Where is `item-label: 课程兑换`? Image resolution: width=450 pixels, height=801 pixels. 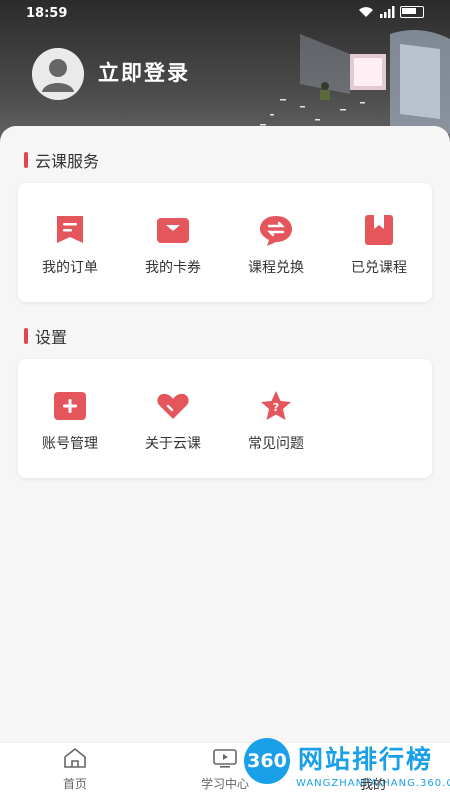 item-label: 课程兑换 is located at coordinates (276, 268).